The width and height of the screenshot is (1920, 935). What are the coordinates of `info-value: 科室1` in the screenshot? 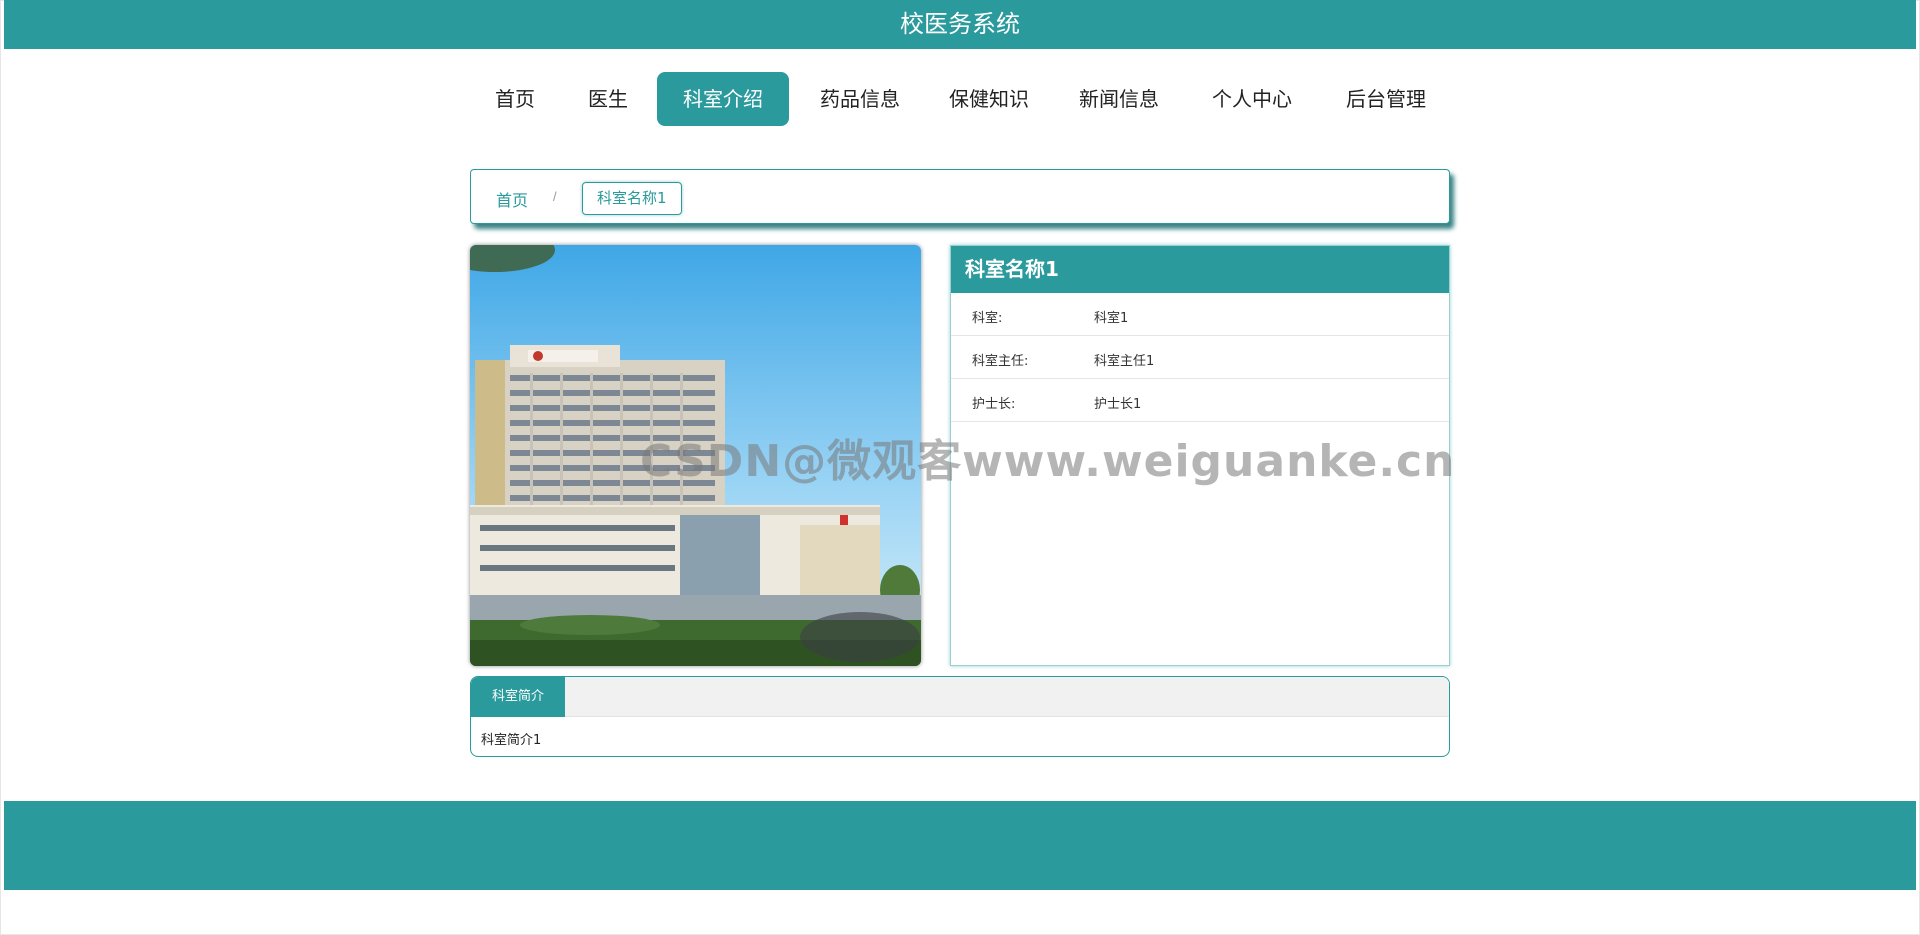 It's located at (1111, 318).